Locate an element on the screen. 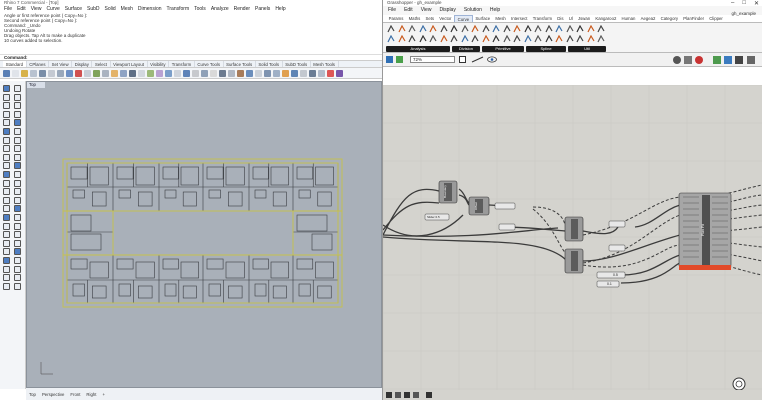  rhino-menu-edit: Edit is located at coordinates (21, 9).